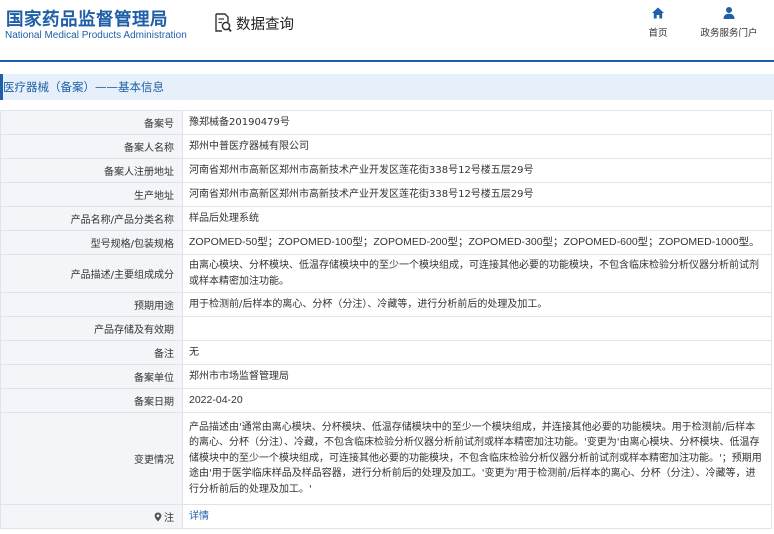  Describe the element at coordinates (387, 61) in the screenshot. I see `header-divider` at that location.